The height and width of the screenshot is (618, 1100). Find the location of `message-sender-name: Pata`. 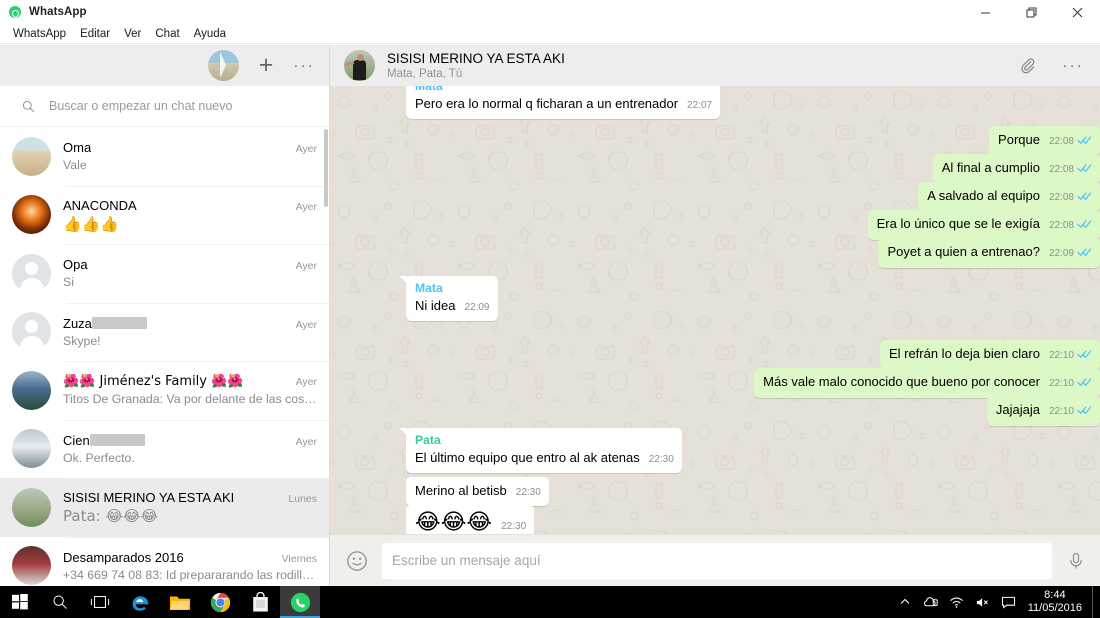

message-sender-name: Pata is located at coordinates (428, 440).